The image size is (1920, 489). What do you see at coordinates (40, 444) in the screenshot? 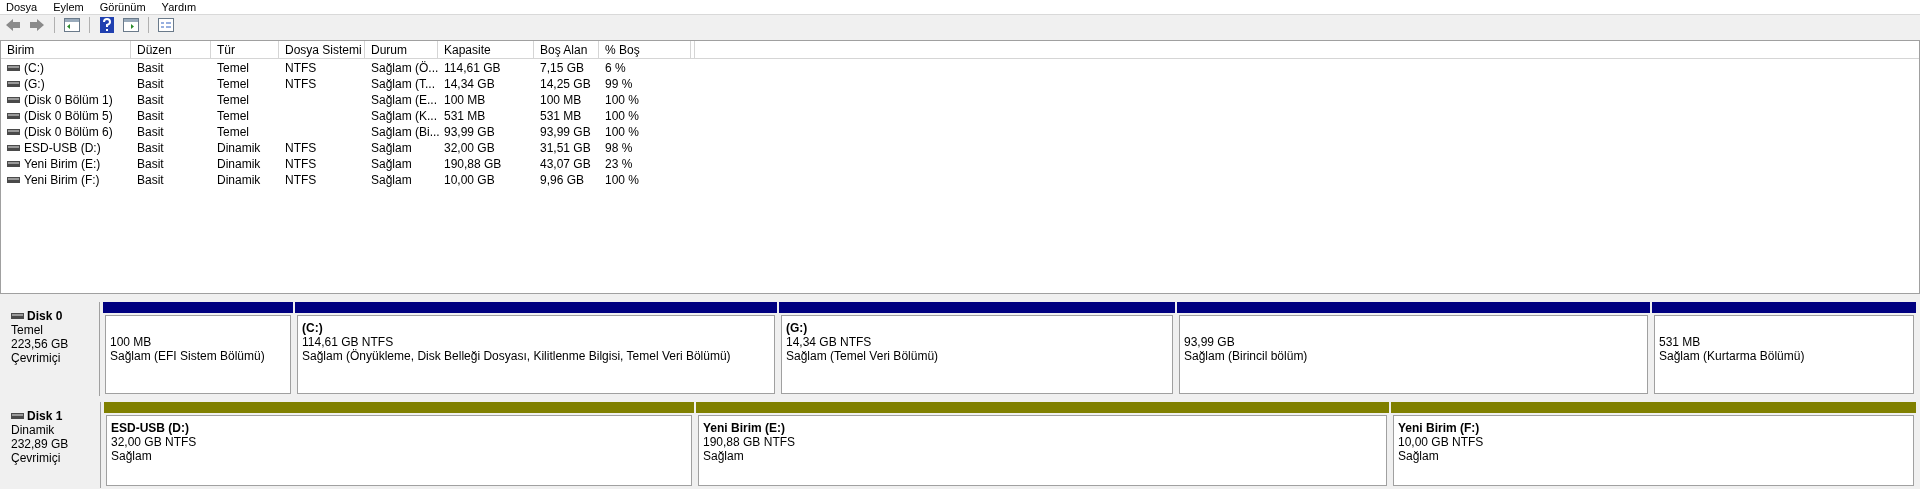
I see `disk-size: 232,89 GB` at bounding box center [40, 444].